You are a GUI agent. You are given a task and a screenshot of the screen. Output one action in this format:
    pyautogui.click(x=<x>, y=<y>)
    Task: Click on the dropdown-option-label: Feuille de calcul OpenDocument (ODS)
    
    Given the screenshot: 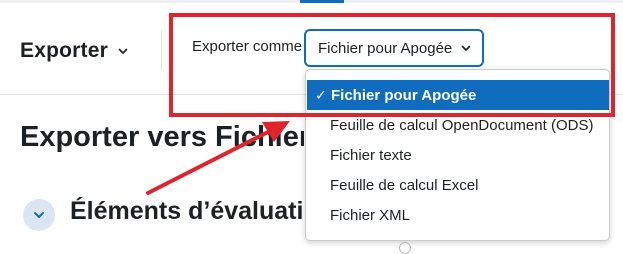 What is the action you would take?
    pyautogui.click(x=462, y=125)
    